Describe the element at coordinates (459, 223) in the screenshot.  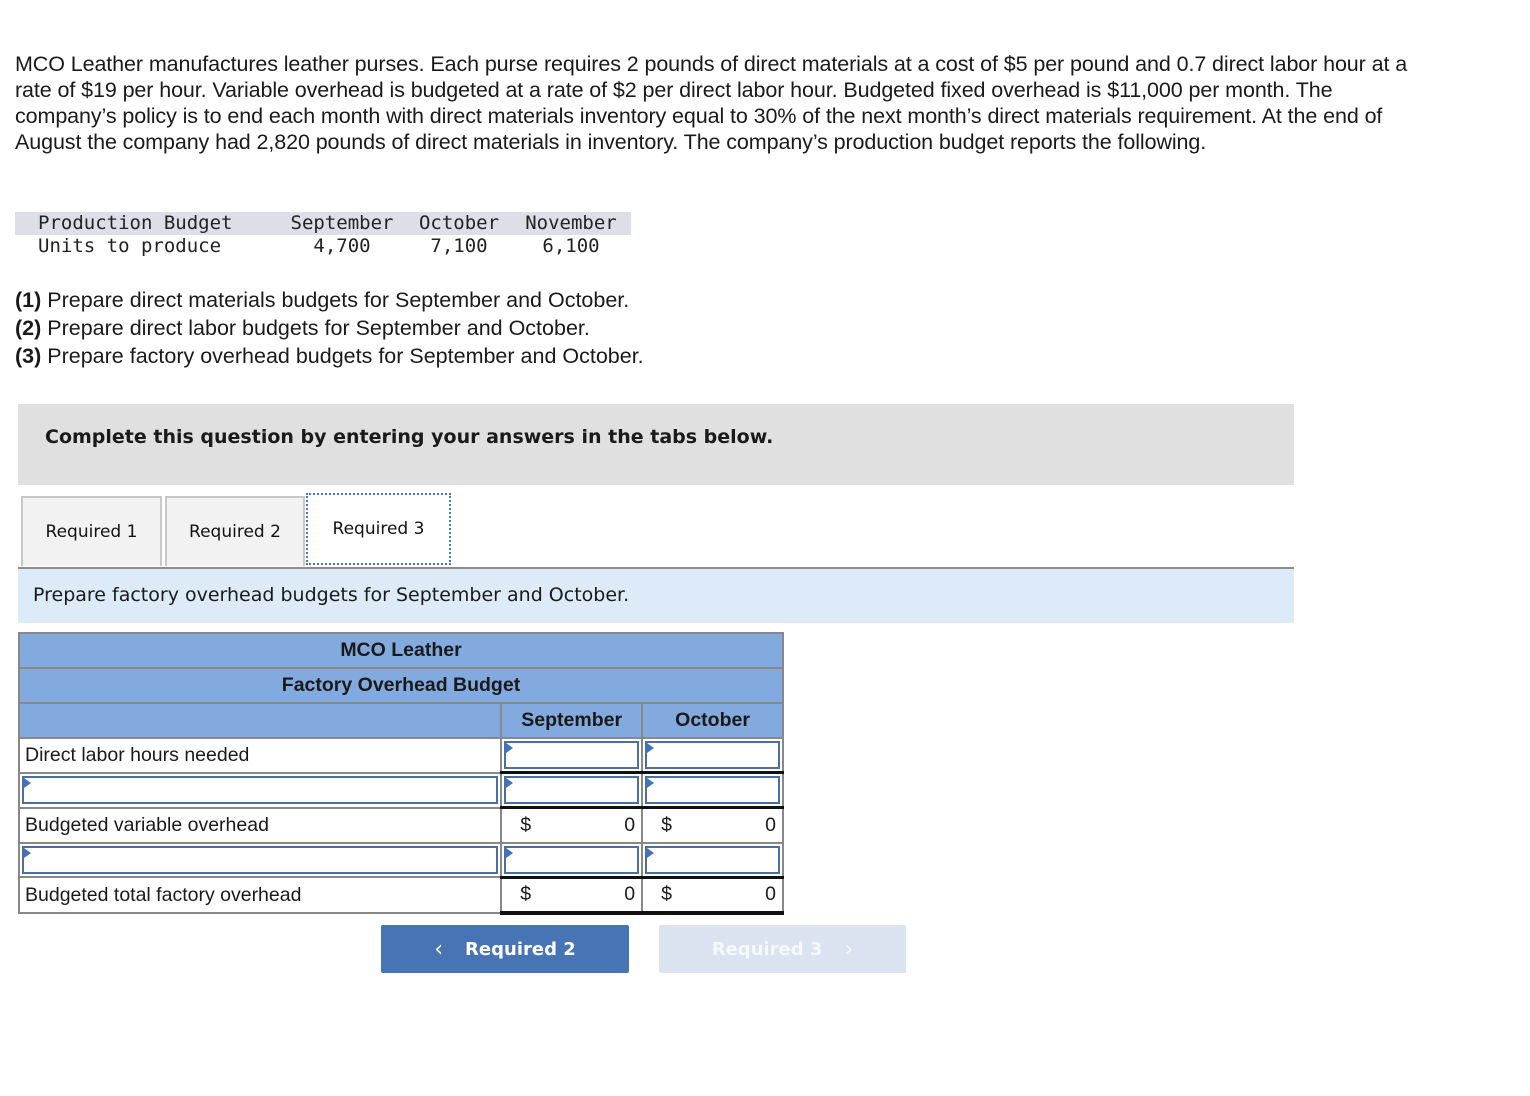
I see `production-header-october: October` at that location.